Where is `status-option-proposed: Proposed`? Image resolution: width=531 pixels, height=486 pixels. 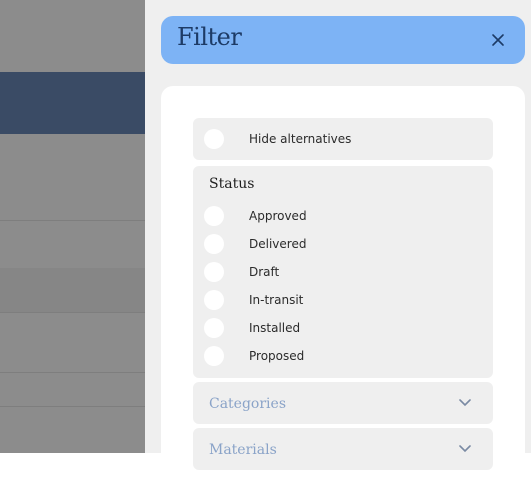
status-option-proposed: Proposed is located at coordinates (343, 356).